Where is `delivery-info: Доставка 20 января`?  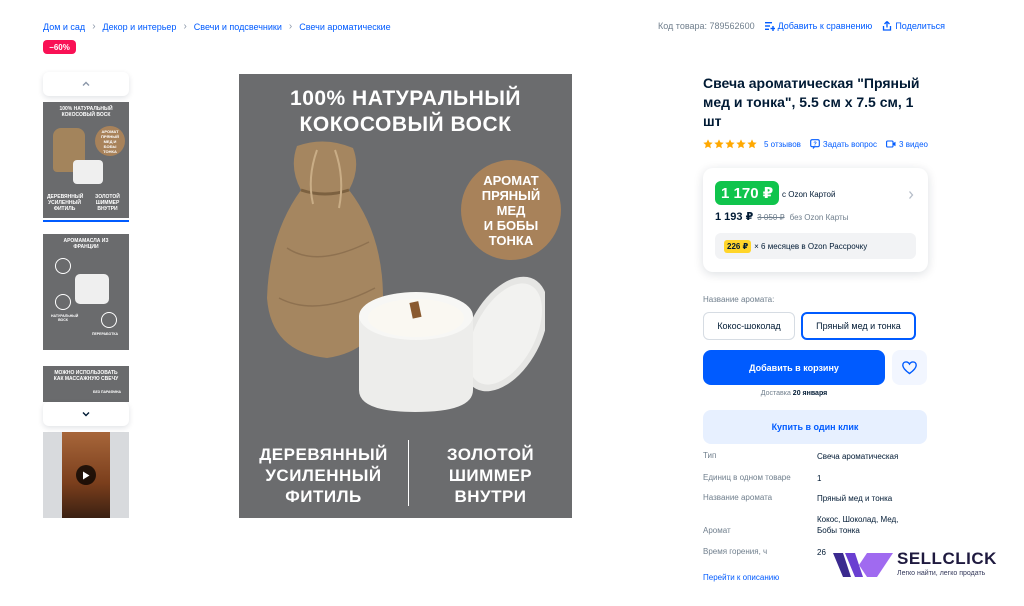 delivery-info: Доставка 20 января is located at coordinates (794, 393).